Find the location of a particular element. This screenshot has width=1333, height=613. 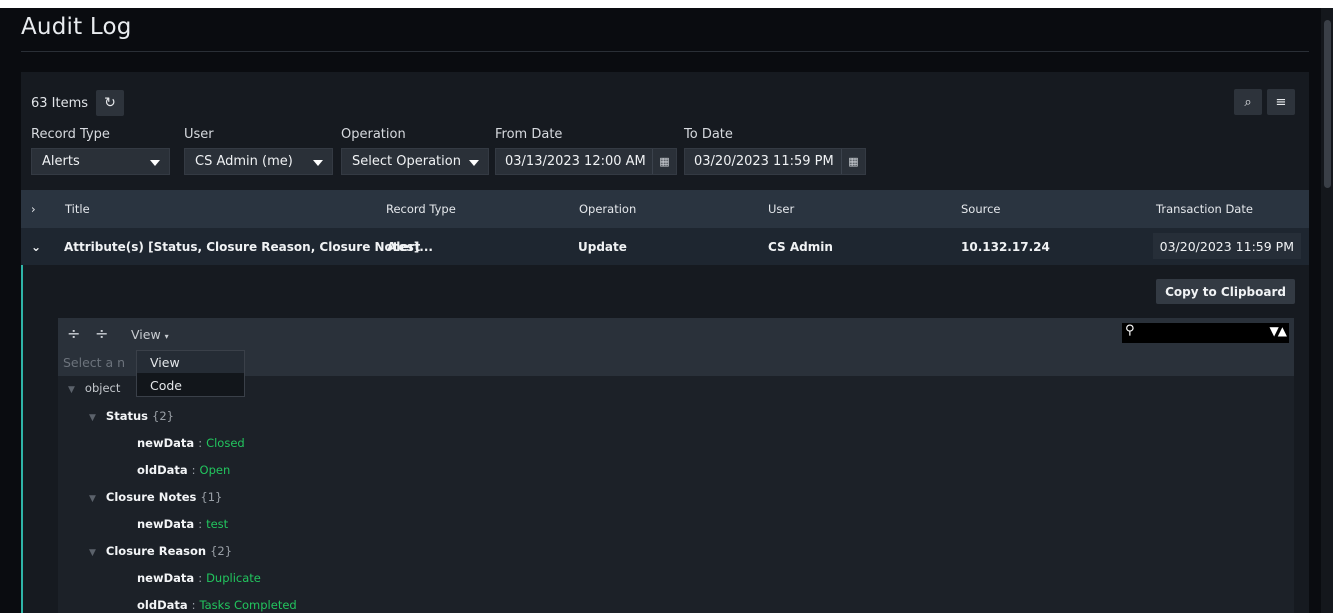

expand-all-rows-chevron: › is located at coordinates (33, 209).